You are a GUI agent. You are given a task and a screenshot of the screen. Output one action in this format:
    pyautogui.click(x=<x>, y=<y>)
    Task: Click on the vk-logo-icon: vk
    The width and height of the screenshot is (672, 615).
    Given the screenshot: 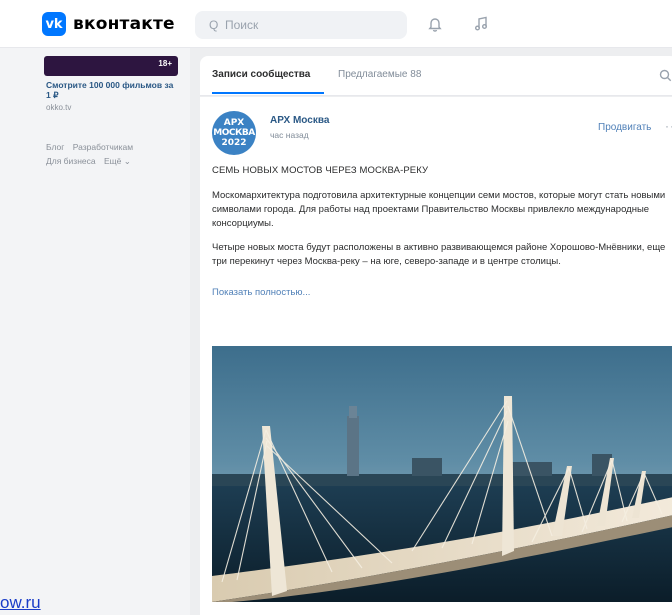 What is the action you would take?
    pyautogui.click(x=54, y=24)
    